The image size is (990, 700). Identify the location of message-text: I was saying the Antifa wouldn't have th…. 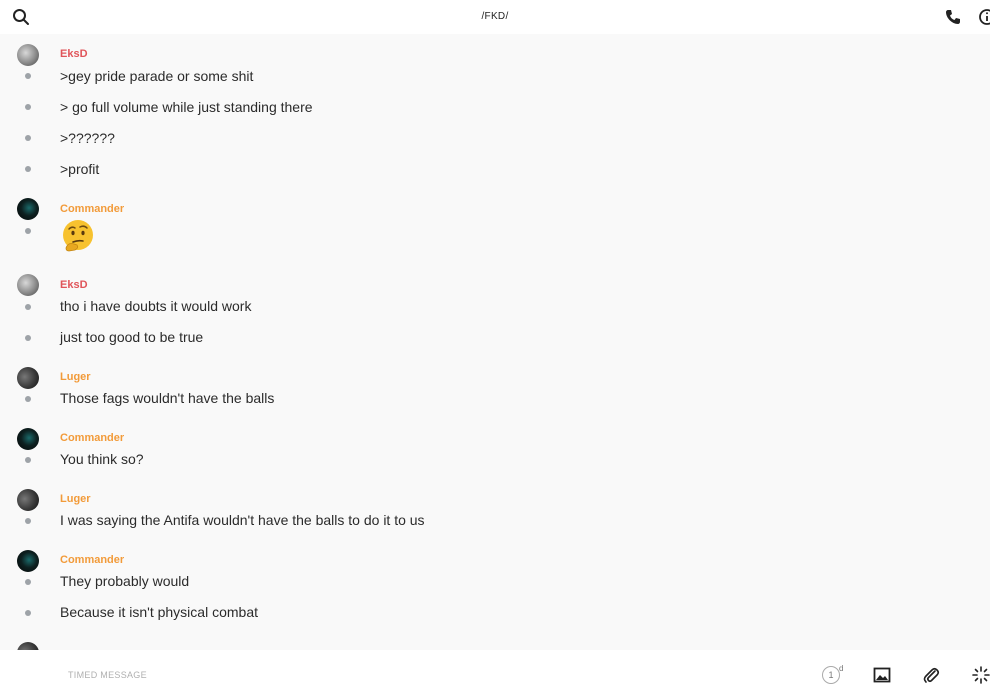
(242, 520).